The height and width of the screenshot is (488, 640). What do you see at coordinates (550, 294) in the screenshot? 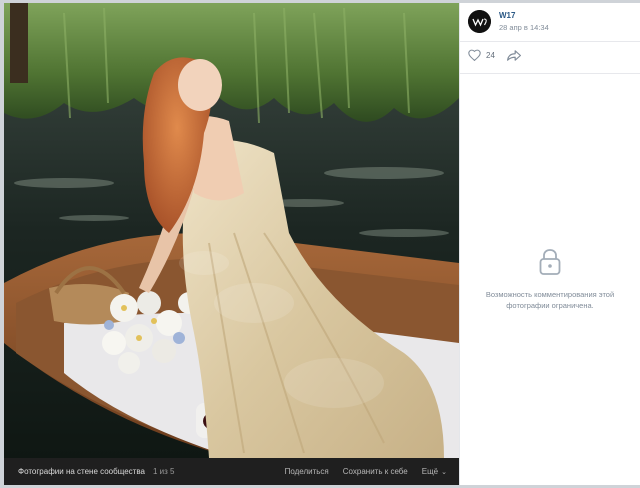
I see `locked-line-1: Возможность комментирования этой` at bounding box center [550, 294].